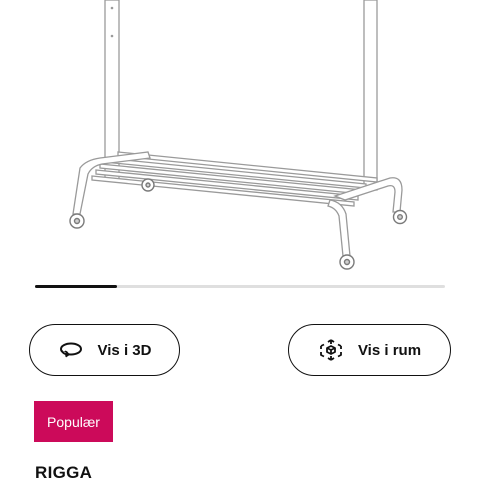 The width and height of the screenshot is (480, 480). I want to click on popular-badge: Populær, so click(73, 421).